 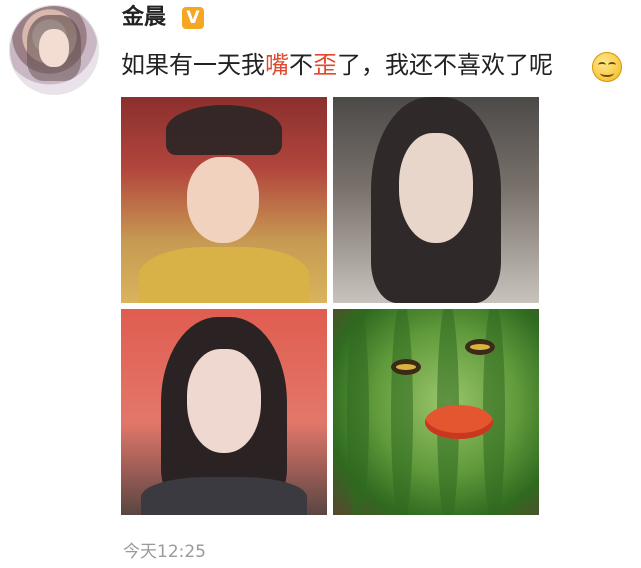 What do you see at coordinates (164, 552) in the screenshot?
I see `post-timestamp: 今天12:25` at bounding box center [164, 552].